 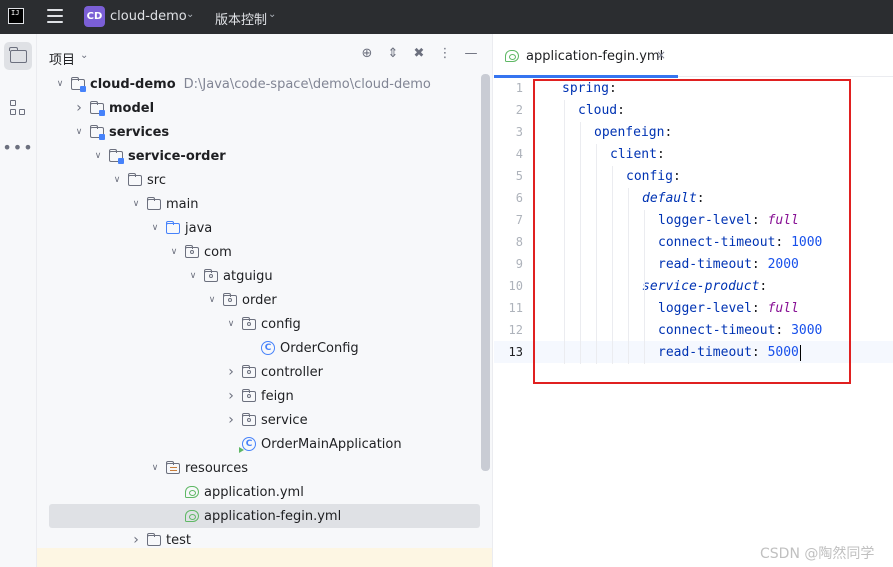 I want to click on structure-tool-button, so click(x=18, y=108).